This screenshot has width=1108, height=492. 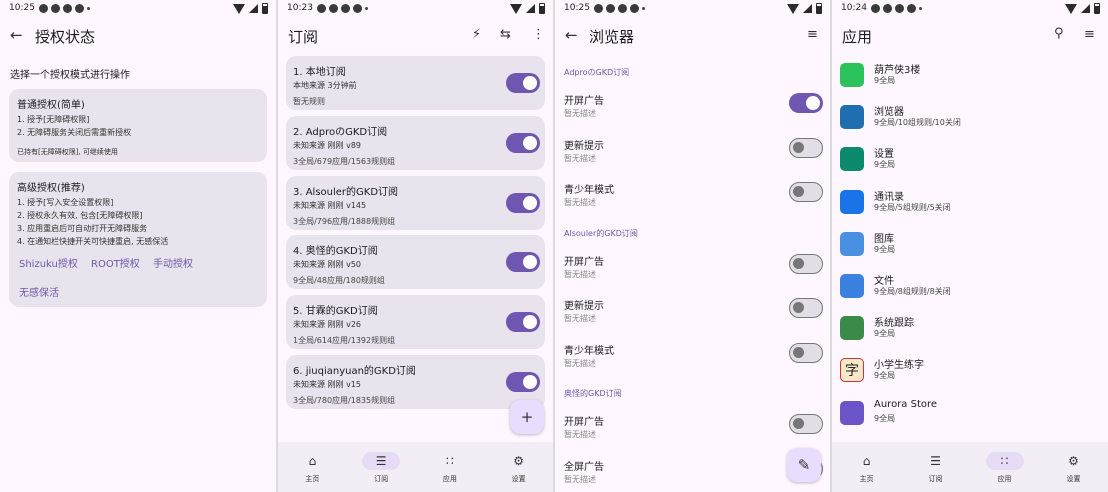 What do you see at coordinates (889, 197) in the screenshot?
I see `app-name: 通讯录` at bounding box center [889, 197].